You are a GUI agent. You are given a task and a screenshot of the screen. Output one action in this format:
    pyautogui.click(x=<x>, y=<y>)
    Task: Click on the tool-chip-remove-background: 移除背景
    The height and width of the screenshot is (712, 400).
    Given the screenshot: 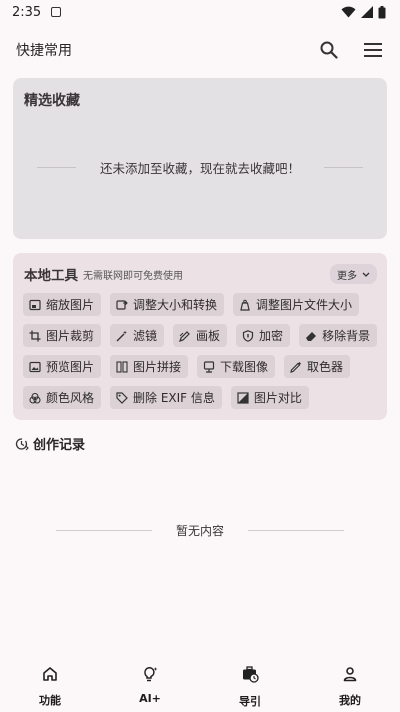 What is the action you would take?
    pyautogui.click(x=338, y=335)
    